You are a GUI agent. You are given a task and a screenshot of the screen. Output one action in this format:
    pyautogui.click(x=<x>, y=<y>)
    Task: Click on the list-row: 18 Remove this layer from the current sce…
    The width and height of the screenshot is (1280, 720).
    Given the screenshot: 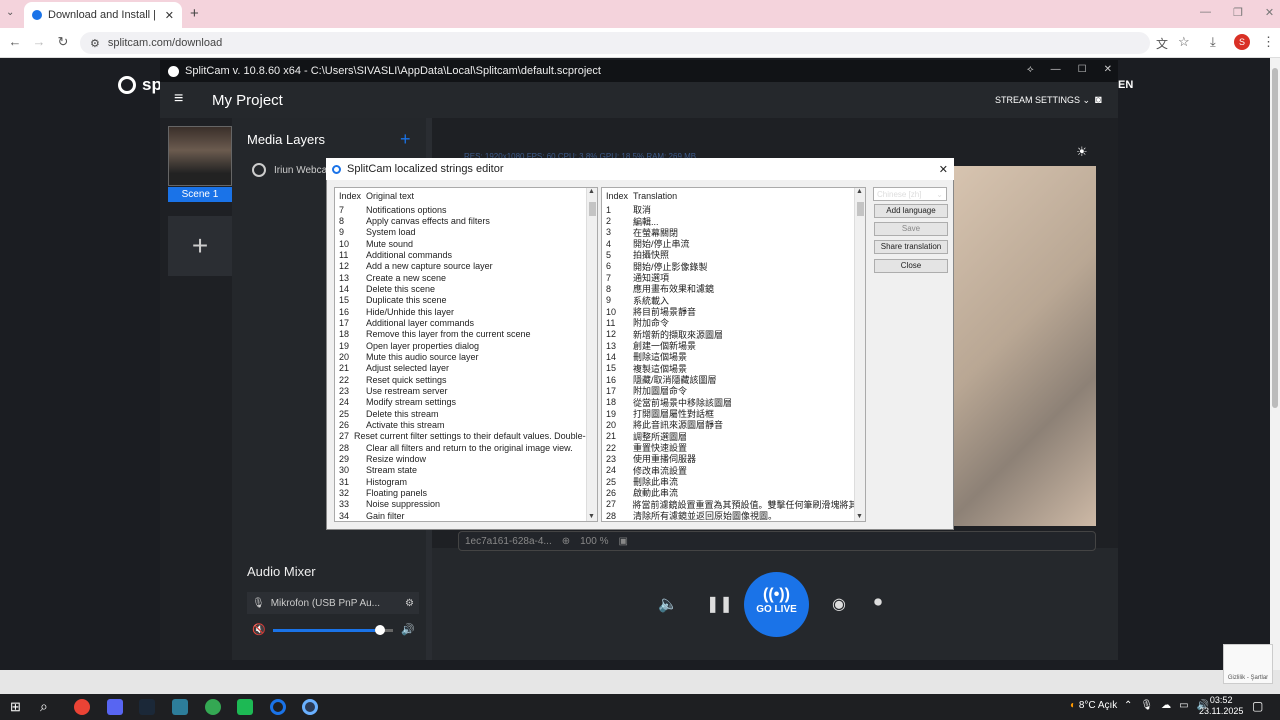 What is the action you would take?
    pyautogui.click(x=466, y=334)
    